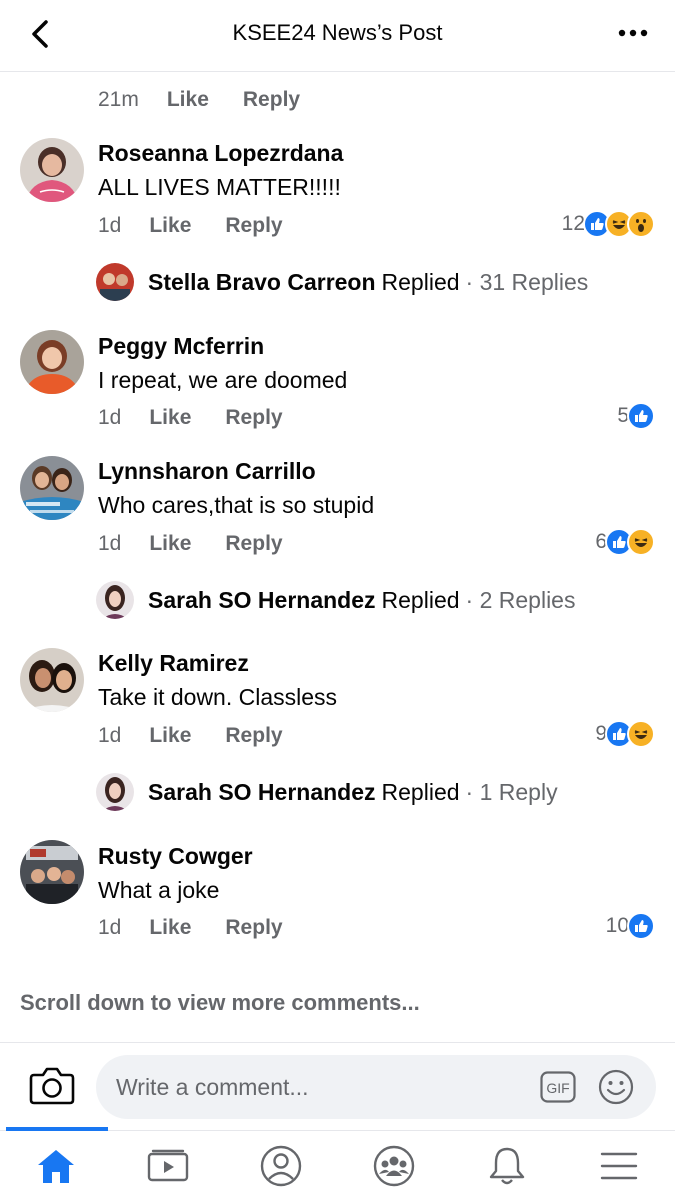 This screenshot has width=675, height=1200. Describe the element at coordinates (223, 380) in the screenshot. I see `comment-text: I repeat, we are doomed` at that location.